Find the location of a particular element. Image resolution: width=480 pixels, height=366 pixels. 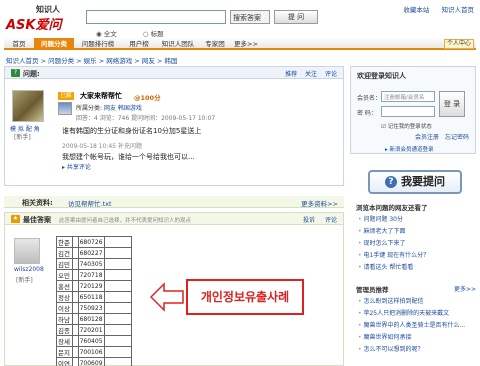

recommend-link: 推荐 is located at coordinates (291, 74).